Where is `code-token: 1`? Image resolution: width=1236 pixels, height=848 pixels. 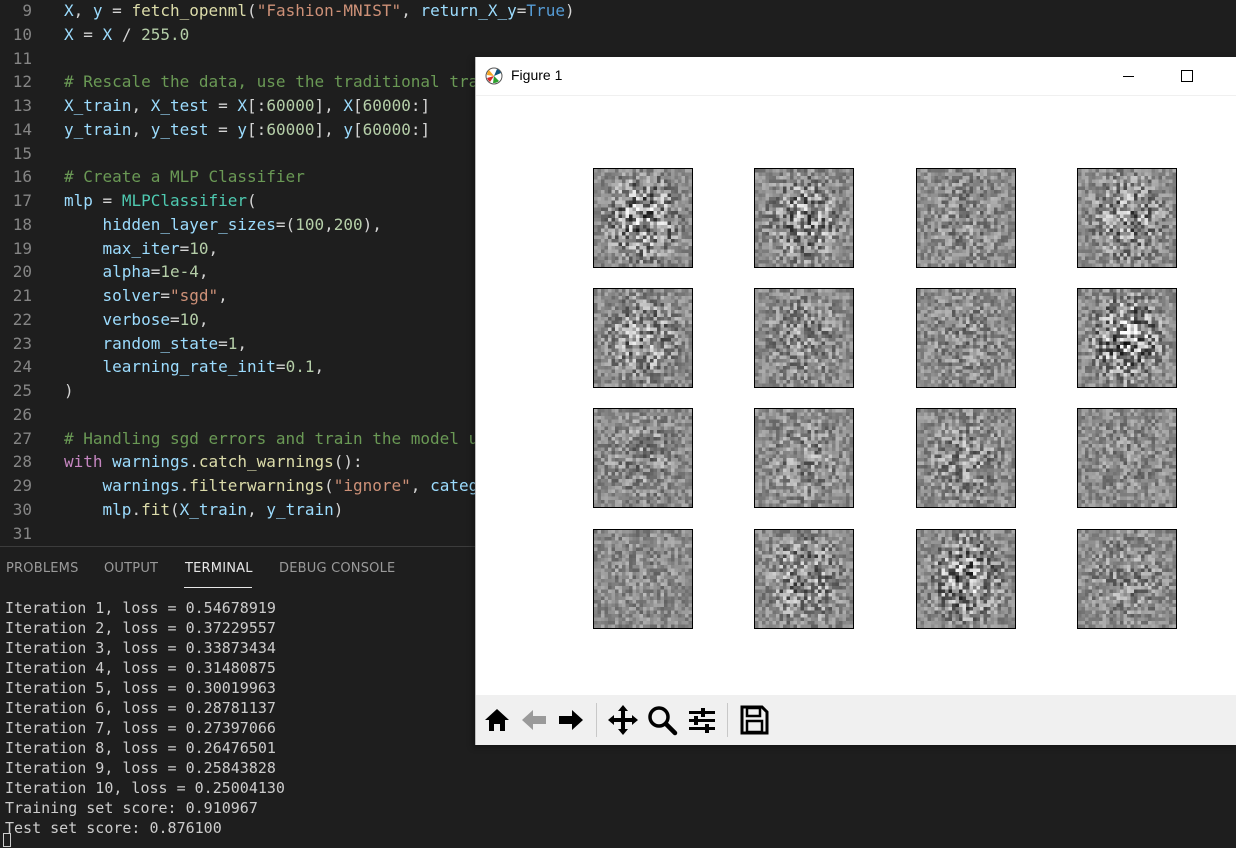 code-token: 1 is located at coordinates (233, 343).